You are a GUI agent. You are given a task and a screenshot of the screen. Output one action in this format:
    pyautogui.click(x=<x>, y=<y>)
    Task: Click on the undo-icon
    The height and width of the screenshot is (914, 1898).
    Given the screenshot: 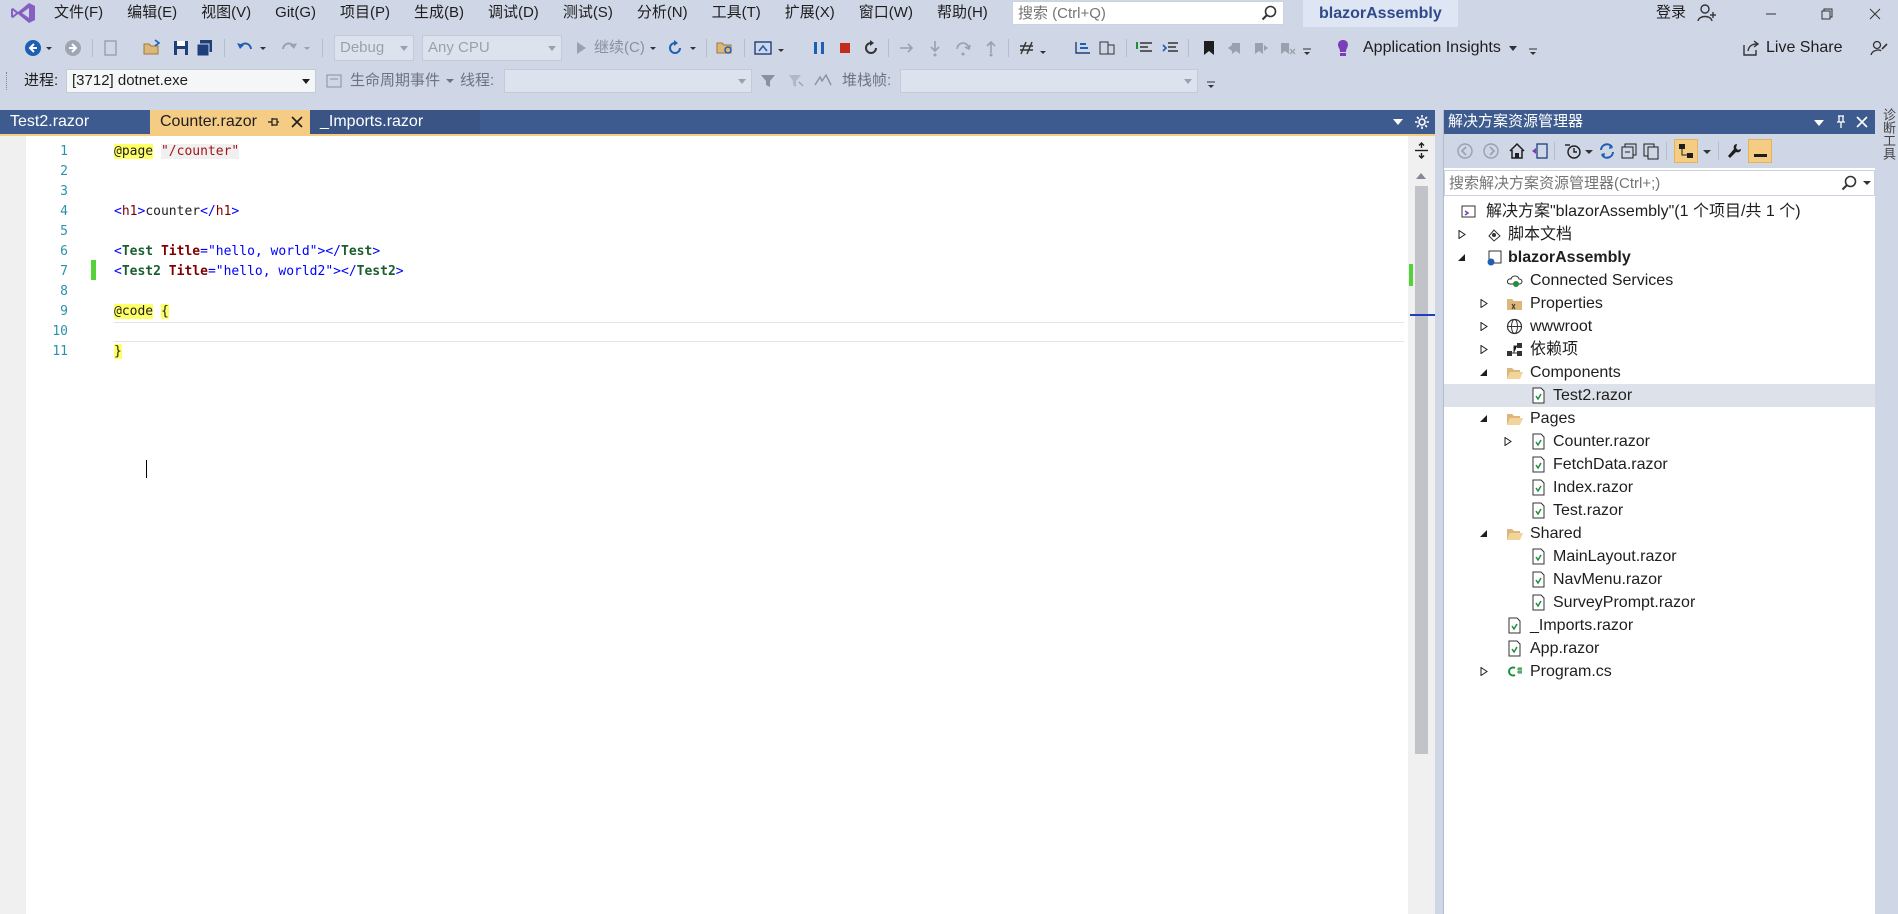 What is the action you would take?
    pyautogui.click(x=245, y=48)
    